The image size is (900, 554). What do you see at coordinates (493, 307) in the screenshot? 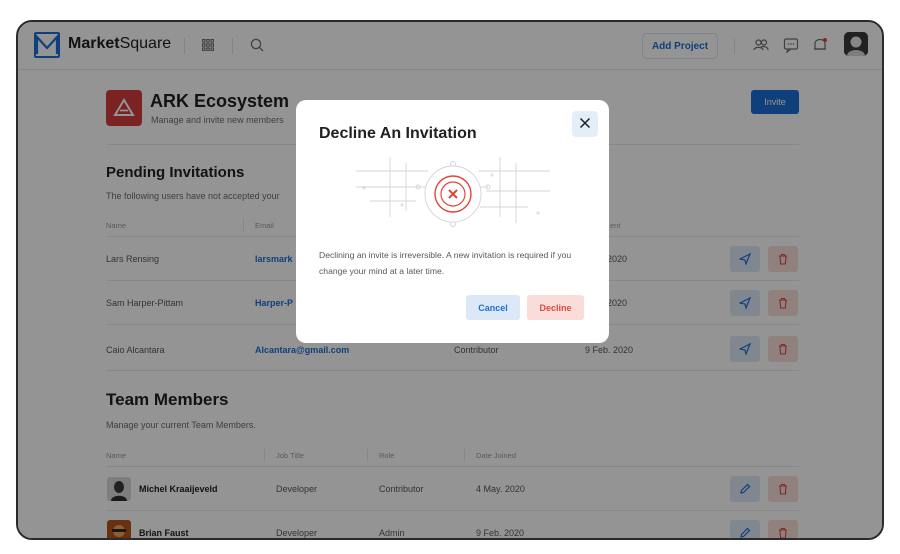
I see `cancel-button: Cancel` at bounding box center [493, 307].